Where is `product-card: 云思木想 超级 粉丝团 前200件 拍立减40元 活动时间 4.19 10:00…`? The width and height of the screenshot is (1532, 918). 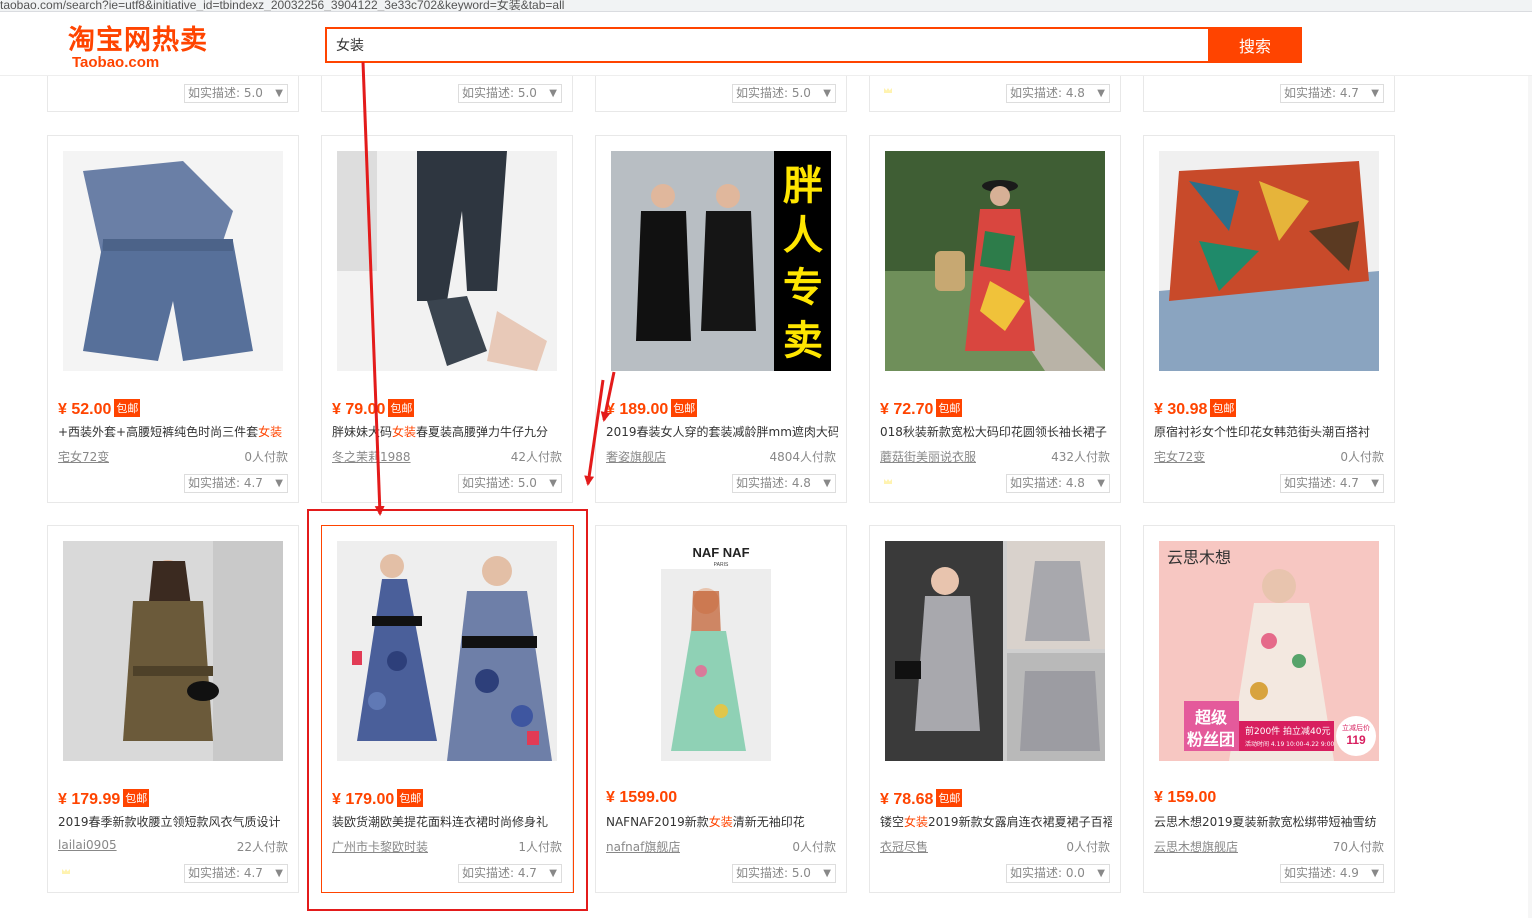
product-card: 云思木想 超级 粉丝团 前200件 拍立减40元 活动时间 4.19 10:00… is located at coordinates (1269, 709).